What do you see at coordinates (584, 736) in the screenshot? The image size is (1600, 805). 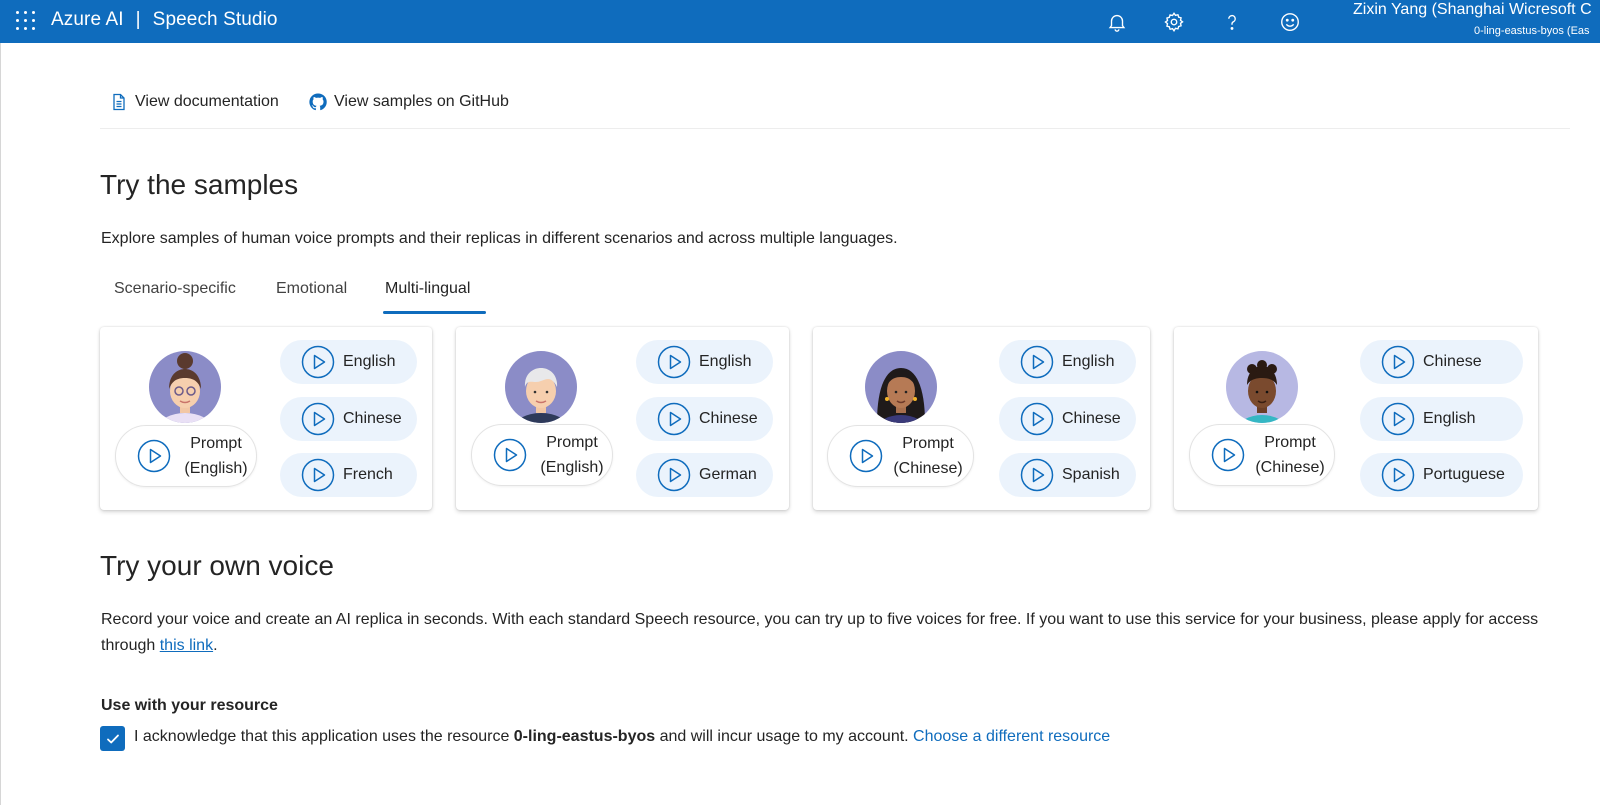 I see `resource-name: 0-ling-eastus-byos` at bounding box center [584, 736].